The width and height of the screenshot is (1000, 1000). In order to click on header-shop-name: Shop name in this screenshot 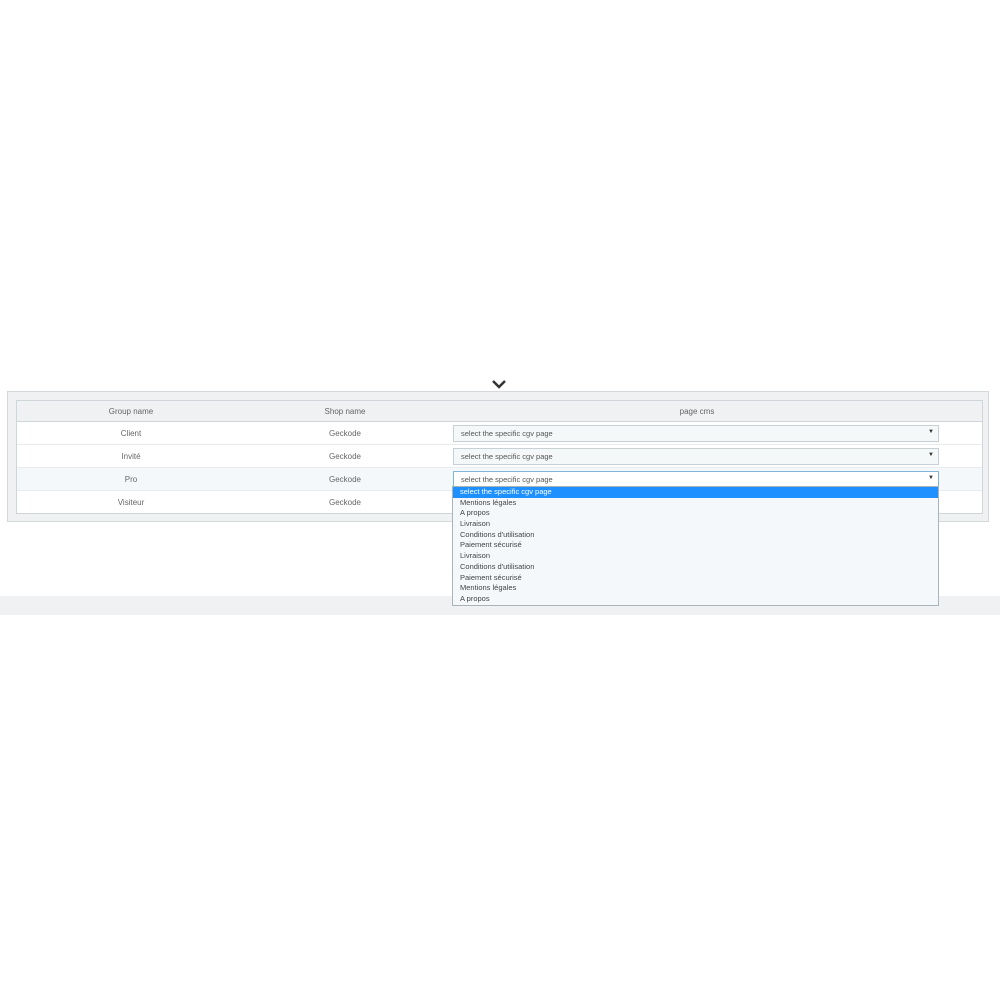, I will do `click(345, 411)`.